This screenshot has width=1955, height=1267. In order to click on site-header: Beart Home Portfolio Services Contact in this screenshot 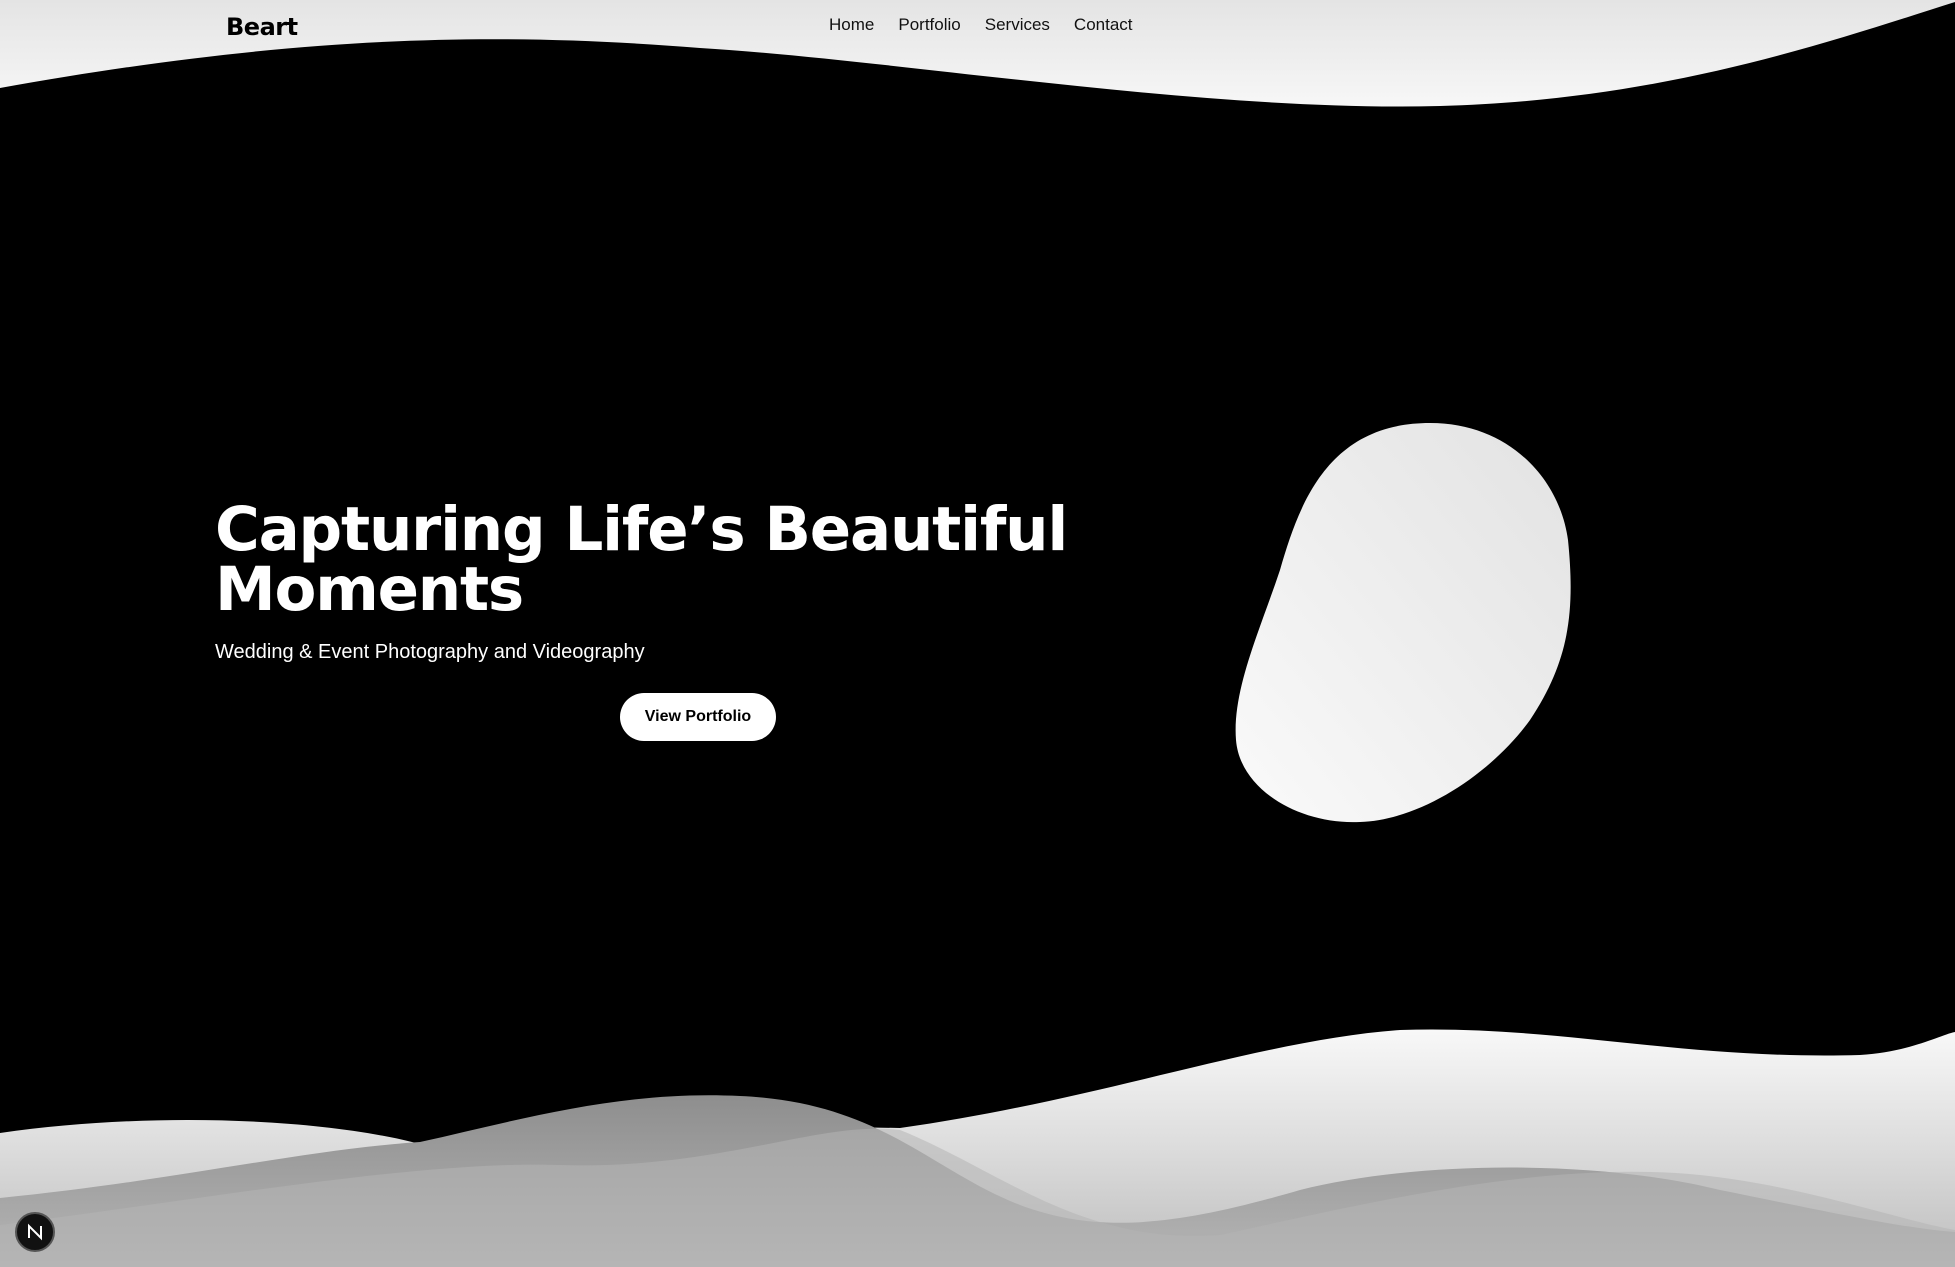, I will do `click(977, 30)`.